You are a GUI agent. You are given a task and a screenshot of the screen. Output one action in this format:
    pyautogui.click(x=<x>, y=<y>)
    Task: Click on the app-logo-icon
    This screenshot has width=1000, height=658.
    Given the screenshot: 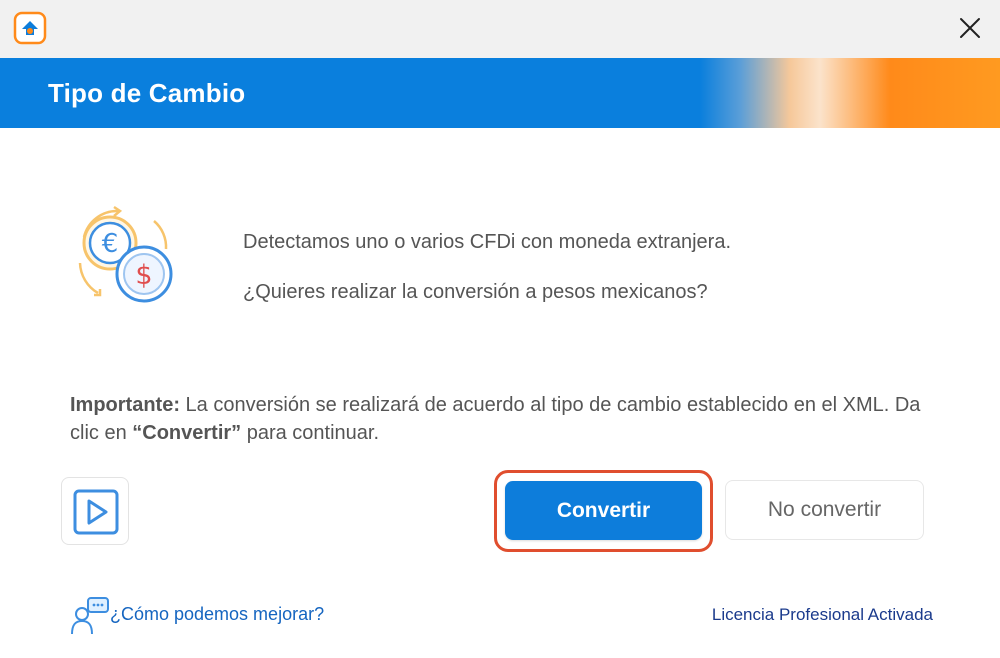 What is the action you would take?
    pyautogui.click(x=30, y=28)
    